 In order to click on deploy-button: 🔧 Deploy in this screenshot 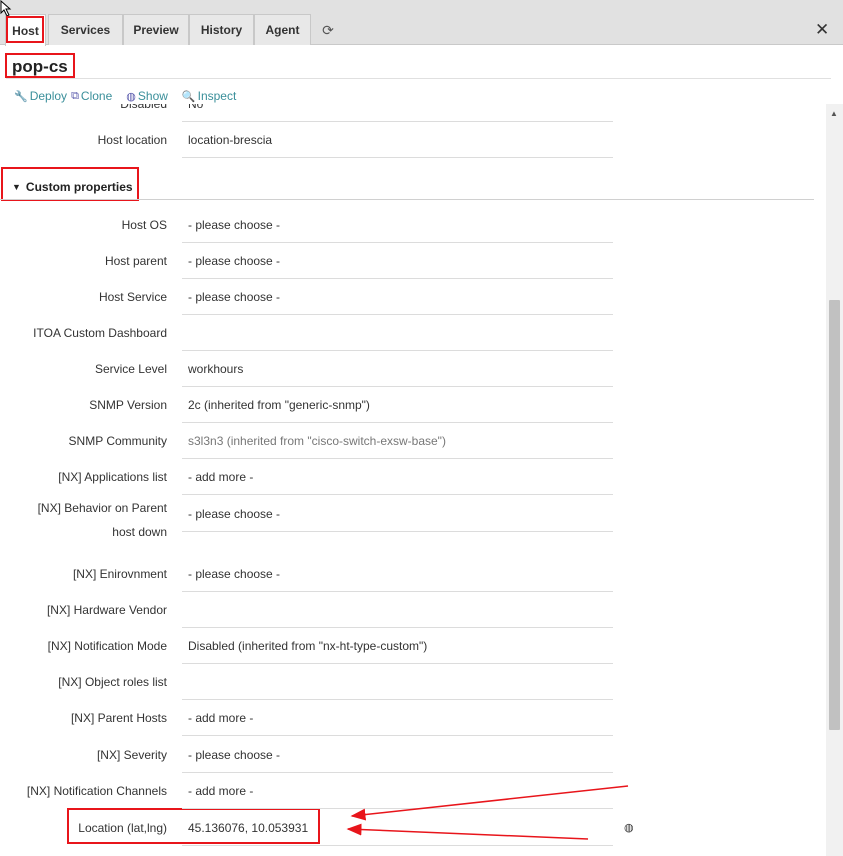, I will do `click(40, 96)`.